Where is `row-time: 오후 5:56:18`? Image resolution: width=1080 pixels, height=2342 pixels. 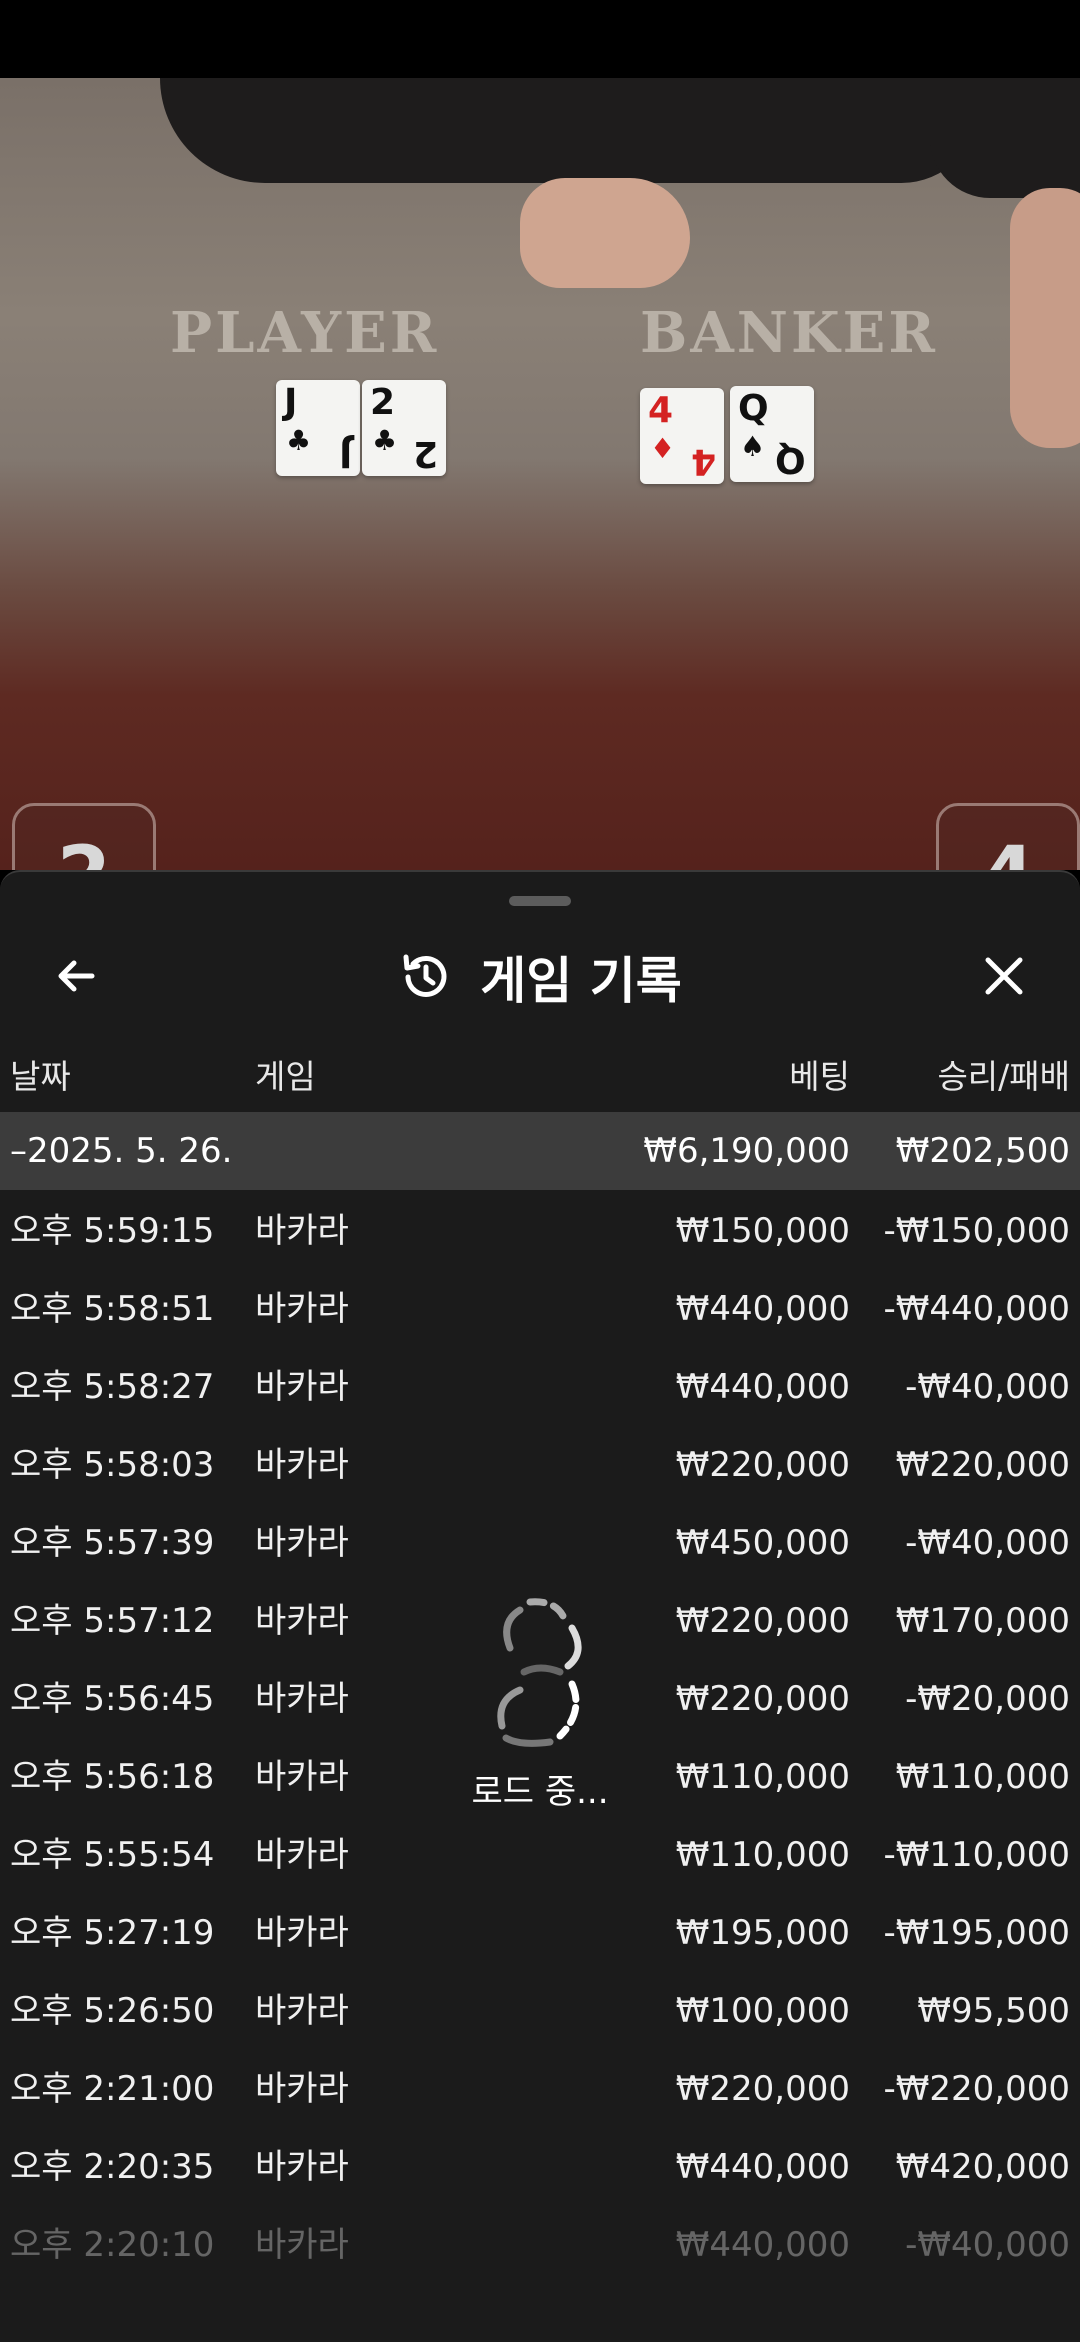 row-time: 오후 5:56:18 is located at coordinates (112, 1777).